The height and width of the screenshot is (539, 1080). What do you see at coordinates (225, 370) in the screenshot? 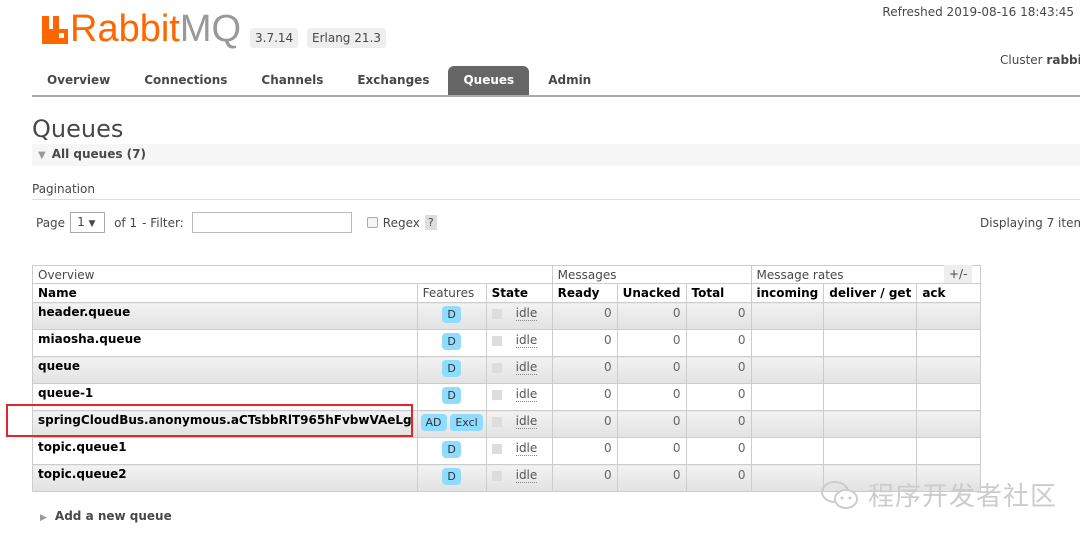
I see `queue-name-link: queue` at bounding box center [225, 370].